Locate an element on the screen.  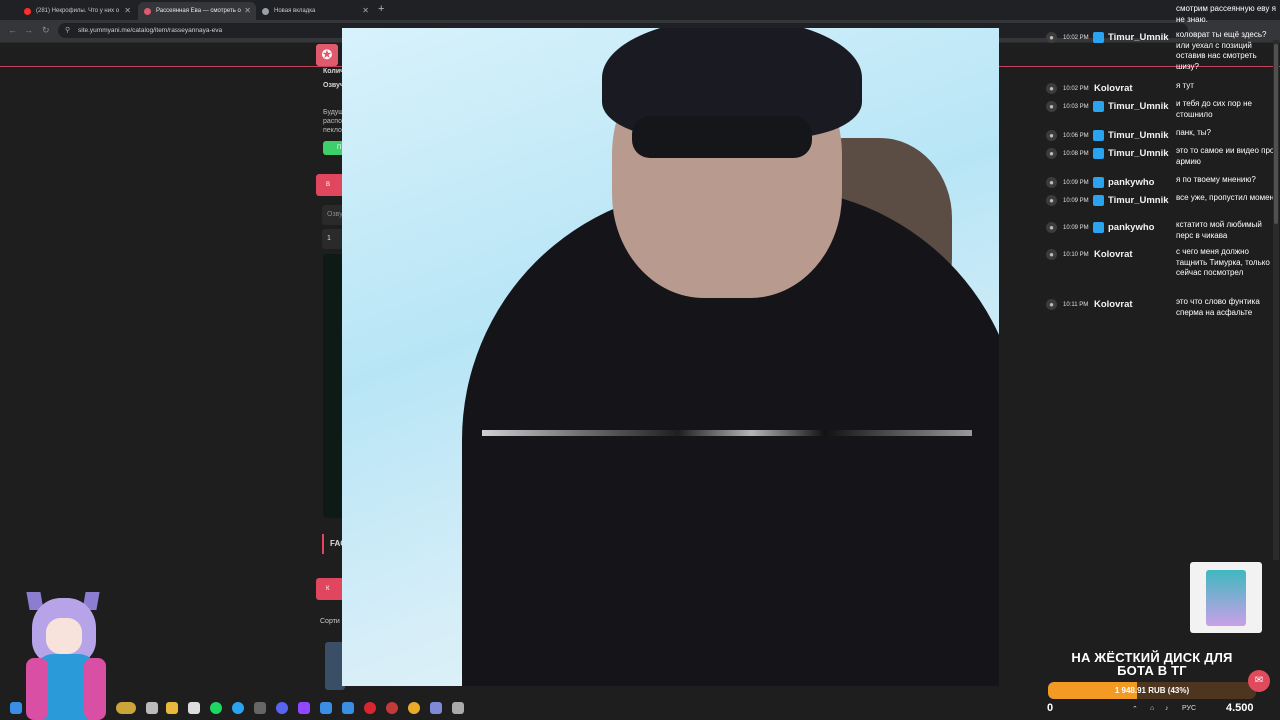
donation-progress-bar: 1 948.91 RUB (43%) is located at coordinates (1152, 690).